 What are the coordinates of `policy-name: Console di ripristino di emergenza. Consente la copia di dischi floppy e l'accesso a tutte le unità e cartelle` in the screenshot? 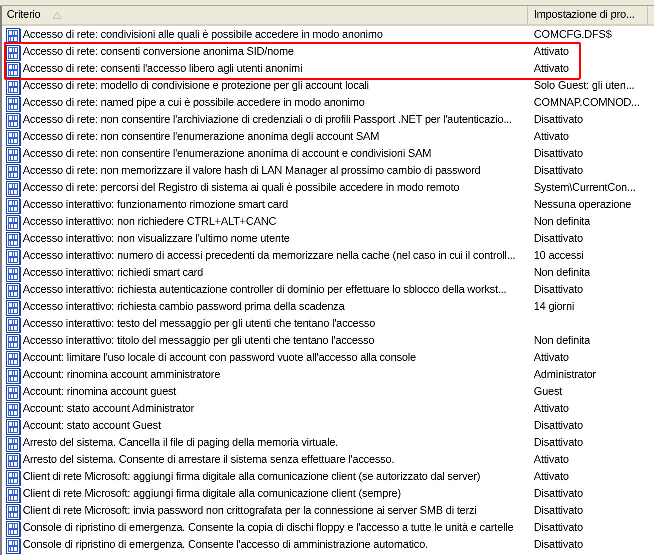 It's located at (268, 528).